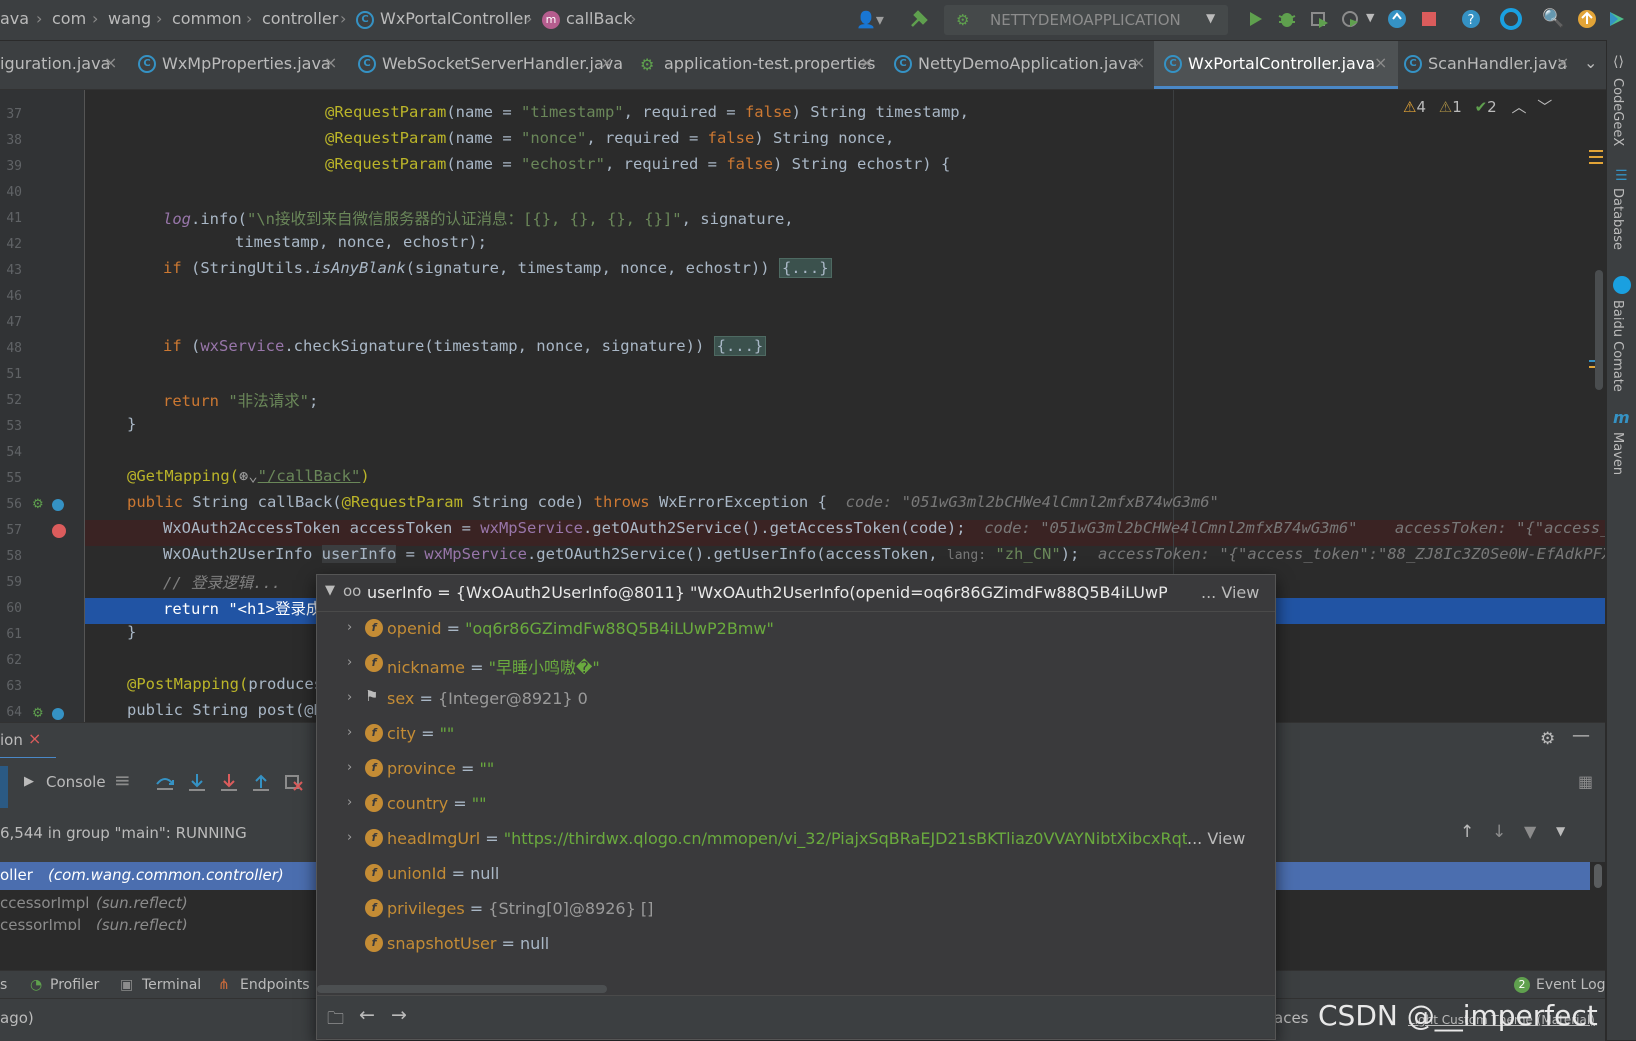  Describe the element at coordinates (17, 1018) in the screenshot. I see `status-message: ago)` at that location.